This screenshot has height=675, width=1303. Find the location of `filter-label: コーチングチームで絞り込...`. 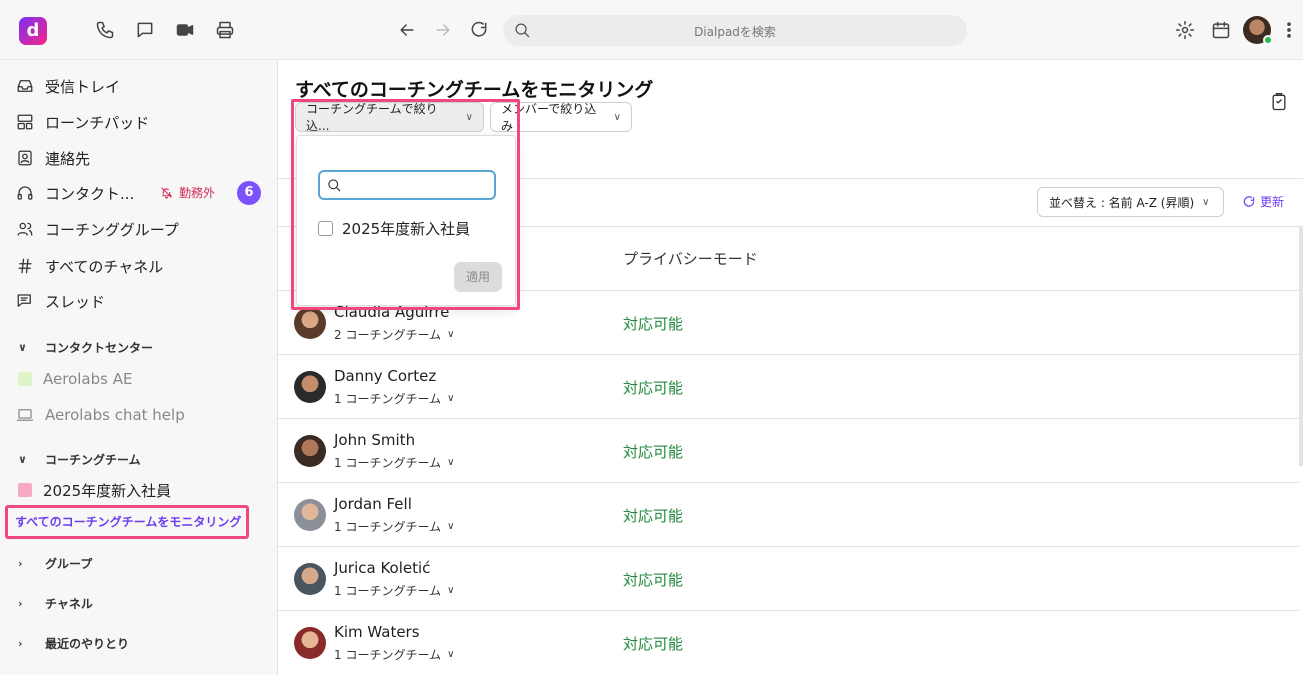

filter-label: コーチングチームで絞り込... is located at coordinates (372, 117).